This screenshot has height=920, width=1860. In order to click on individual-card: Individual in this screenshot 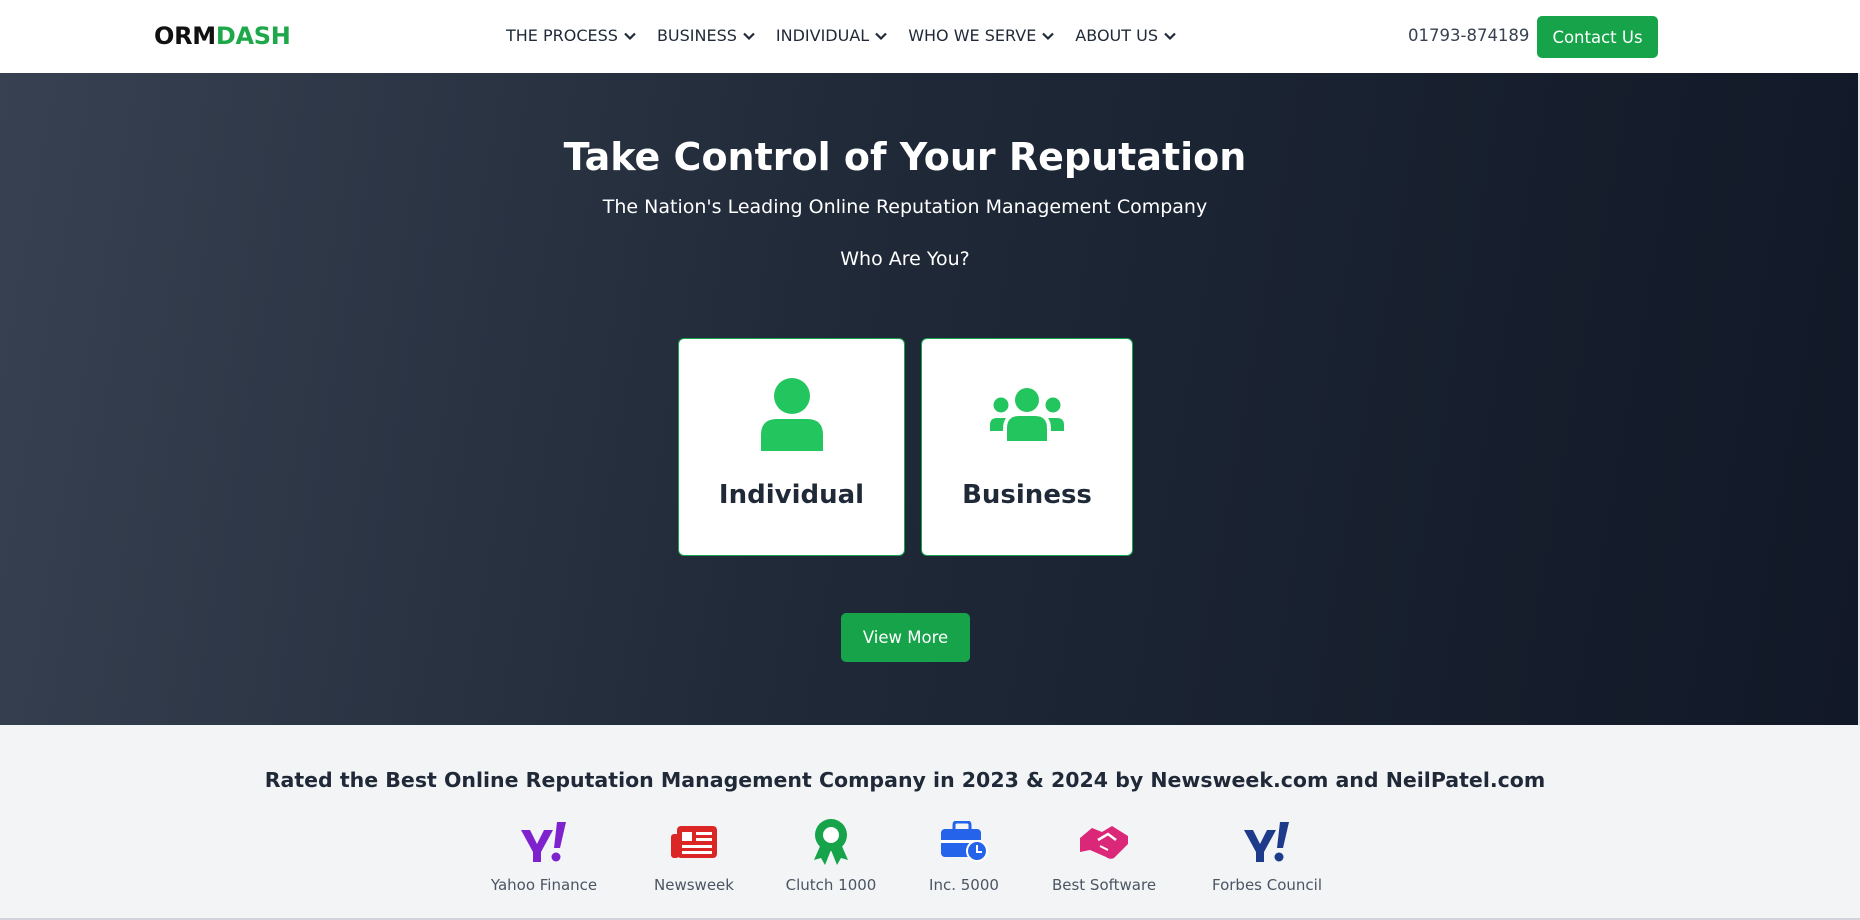, I will do `click(791, 447)`.